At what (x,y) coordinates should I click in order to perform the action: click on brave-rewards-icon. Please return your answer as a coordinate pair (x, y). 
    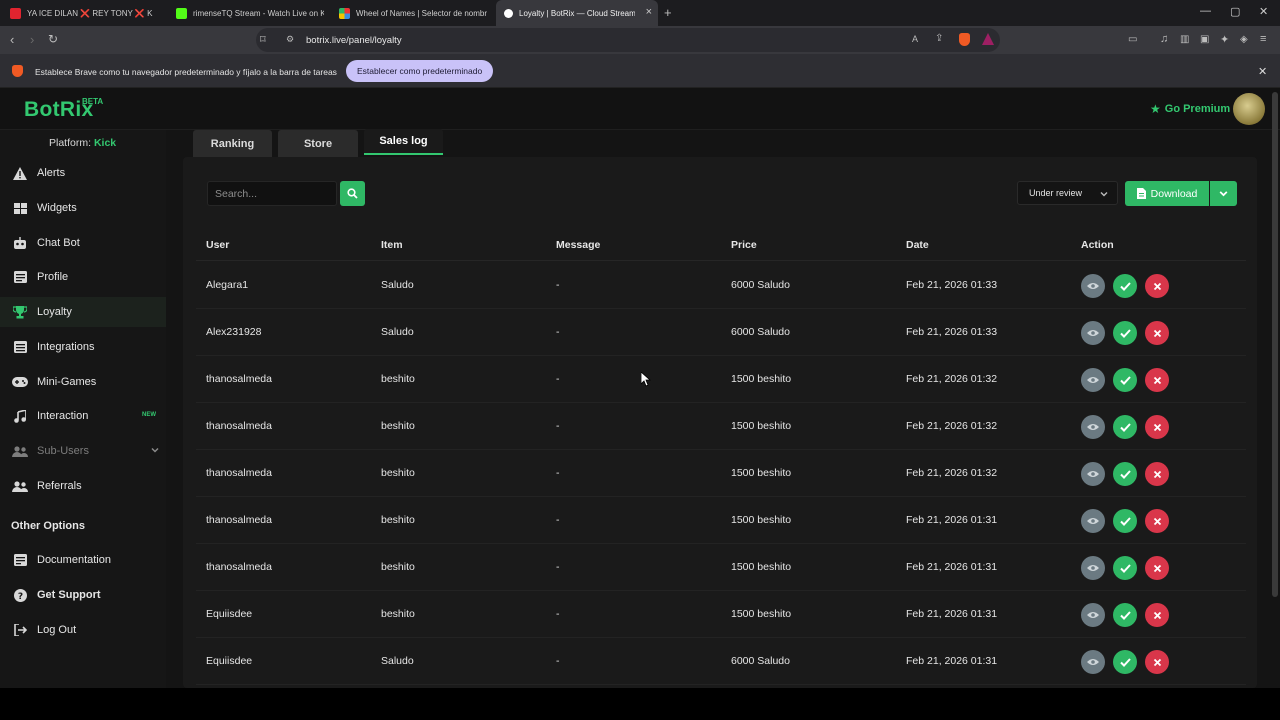
    Looking at the image, I should click on (988, 39).